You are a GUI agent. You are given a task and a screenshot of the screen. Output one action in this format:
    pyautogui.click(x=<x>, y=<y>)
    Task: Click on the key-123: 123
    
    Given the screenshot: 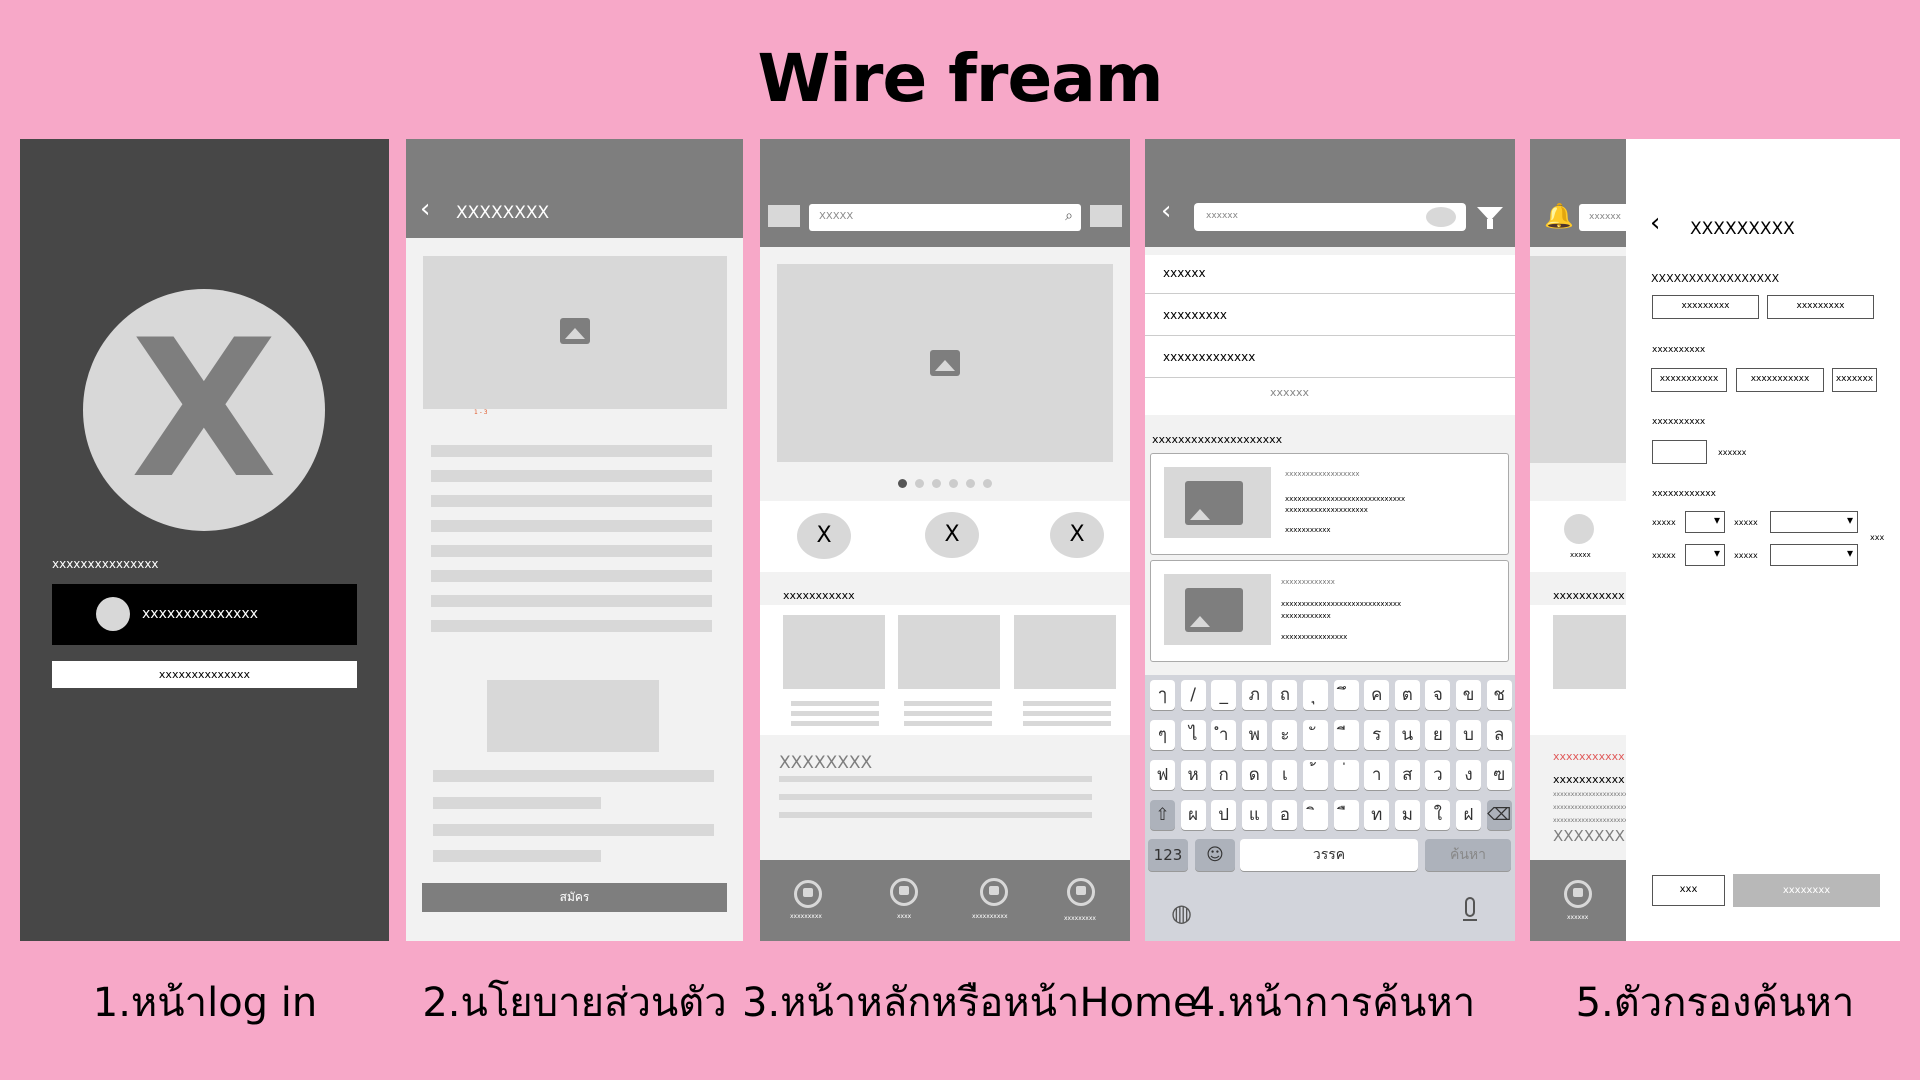 What is the action you would take?
    pyautogui.click(x=1168, y=855)
    